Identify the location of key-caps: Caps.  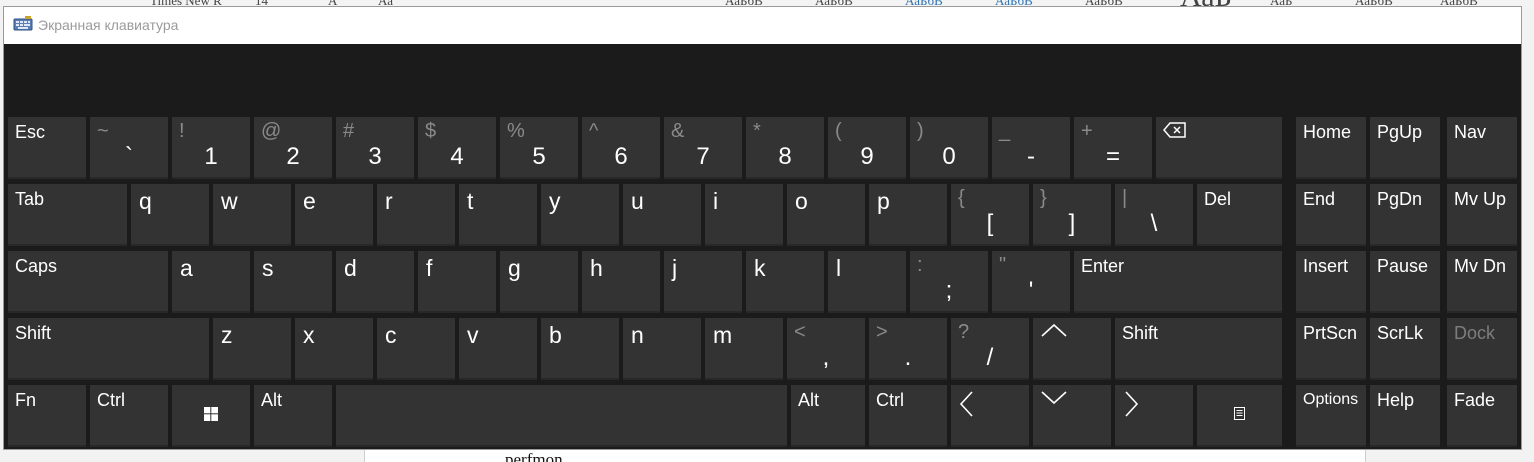
(88, 282).